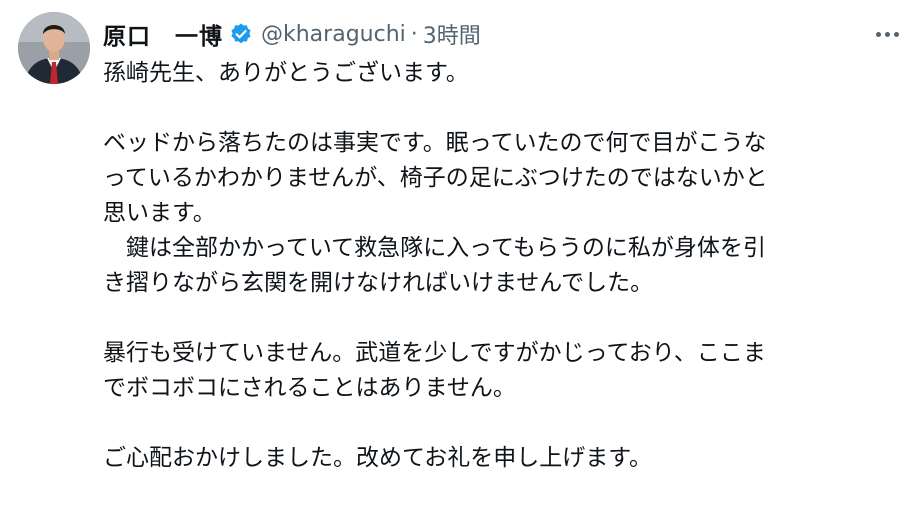  I want to click on tweet-header: 原口 一博 @kharaguchi · 3時間, so click(504, 34).